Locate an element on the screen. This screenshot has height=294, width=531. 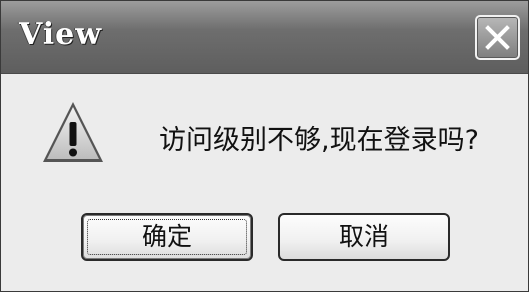
close-icon is located at coordinates (497, 37).